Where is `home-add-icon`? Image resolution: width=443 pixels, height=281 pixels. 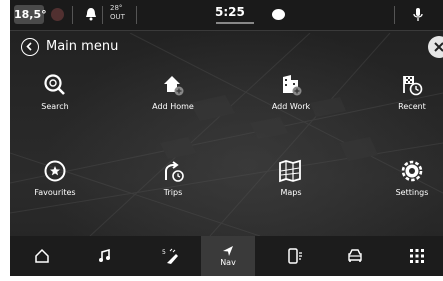
home-add-icon is located at coordinates (174, 86).